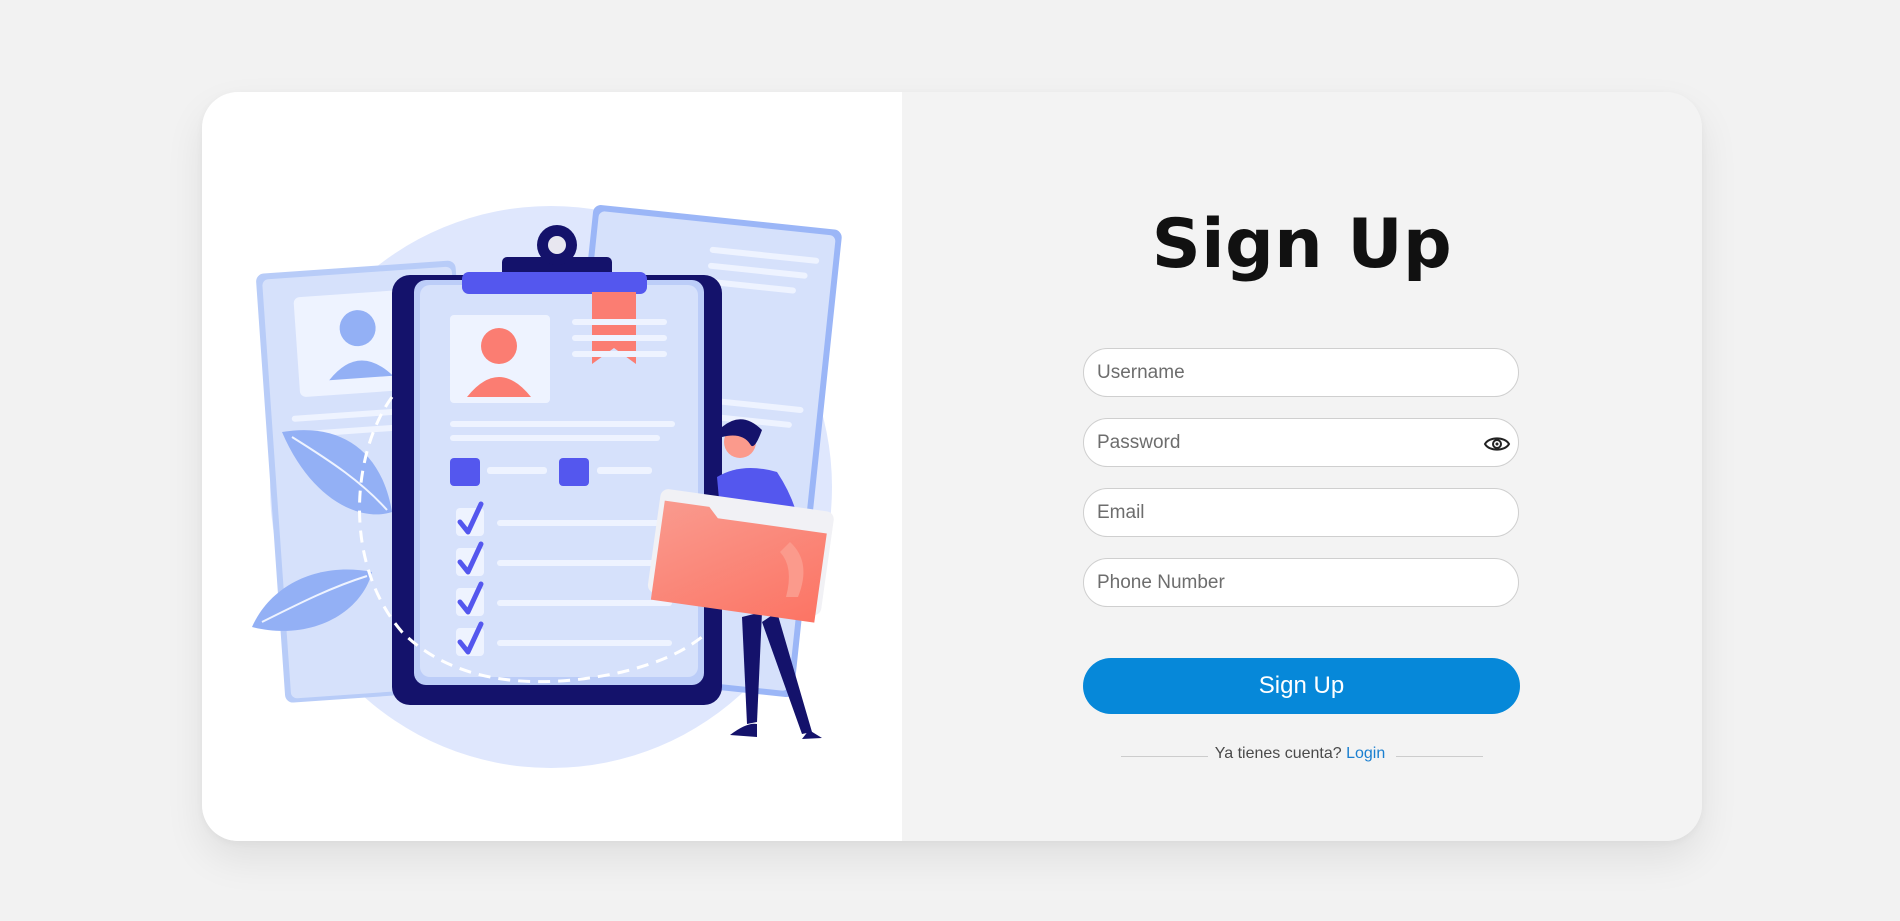  Describe the element at coordinates (1301, 512) in the screenshot. I see `email-input` at that location.